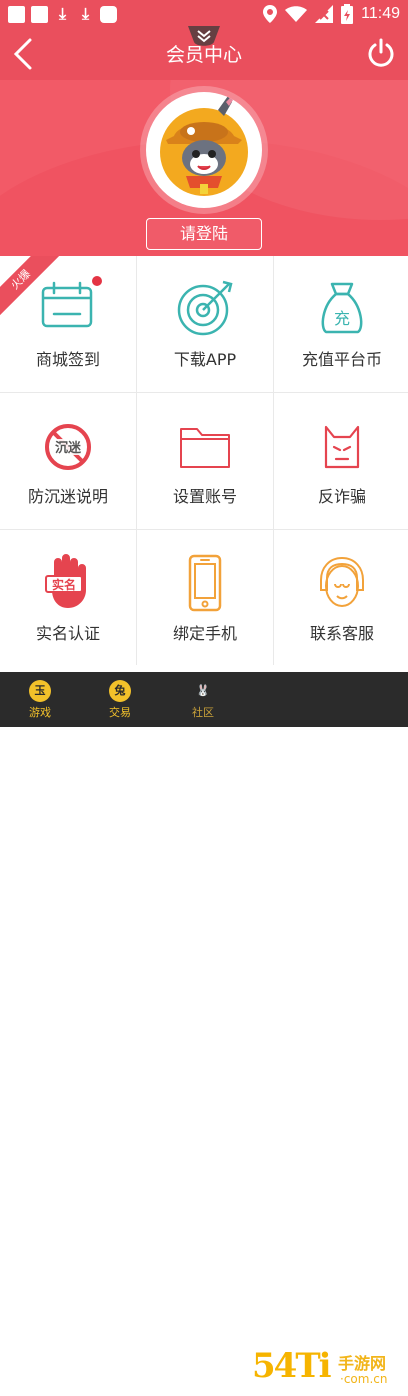 The width and height of the screenshot is (408, 1396). I want to click on anti-addiction-text: 沉迷, so click(68, 448).